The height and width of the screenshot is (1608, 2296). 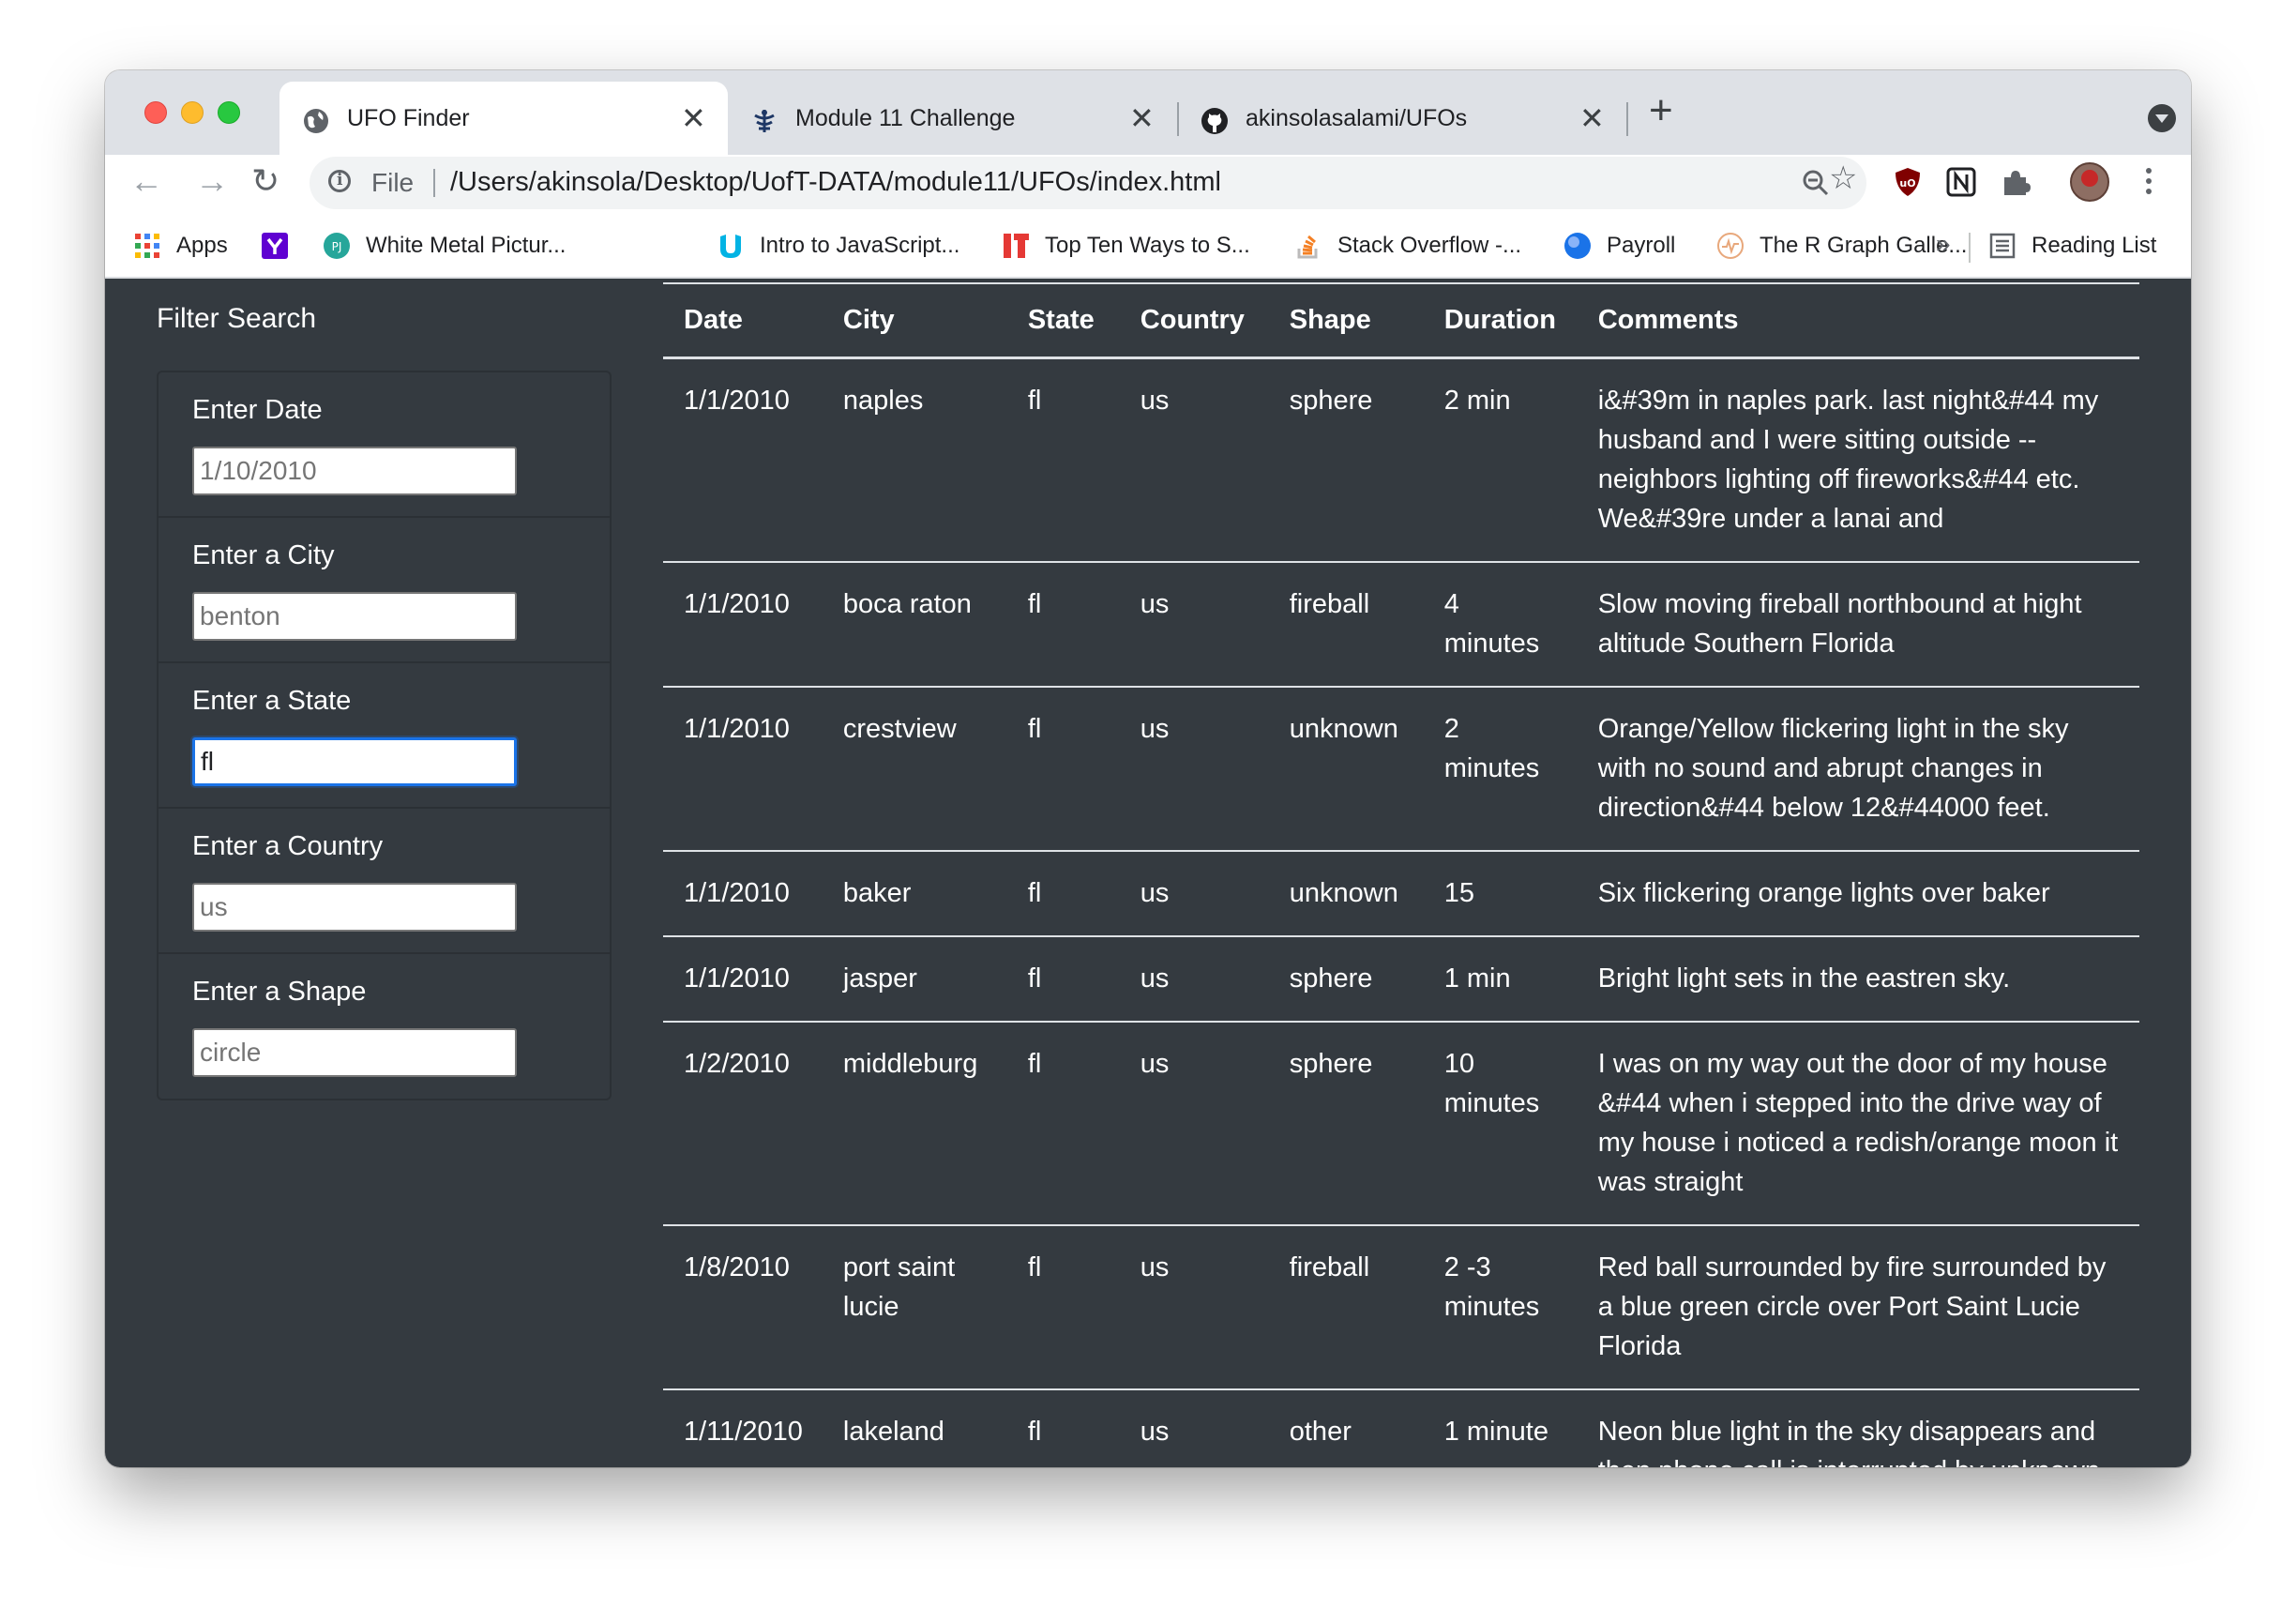 What do you see at coordinates (265, 181) in the screenshot?
I see `reload-icon: ↻` at bounding box center [265, 181].